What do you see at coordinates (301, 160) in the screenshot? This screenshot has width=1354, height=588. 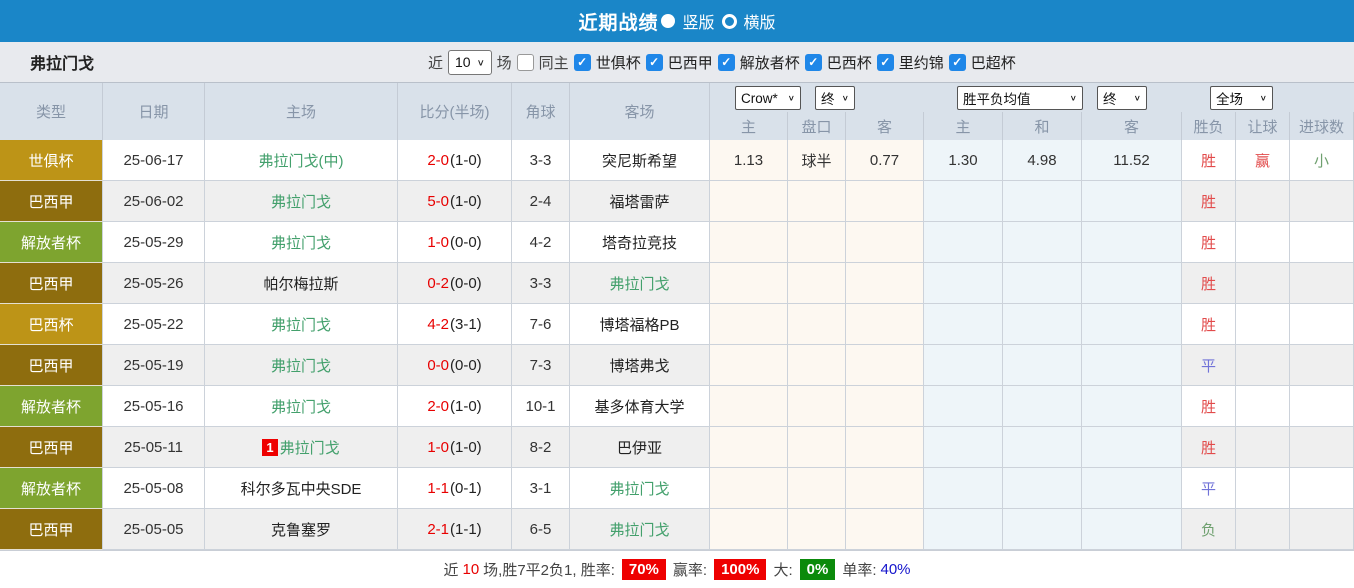 I see `home-team: 弗拉门戈(中)` at bounding box center [301, 160].